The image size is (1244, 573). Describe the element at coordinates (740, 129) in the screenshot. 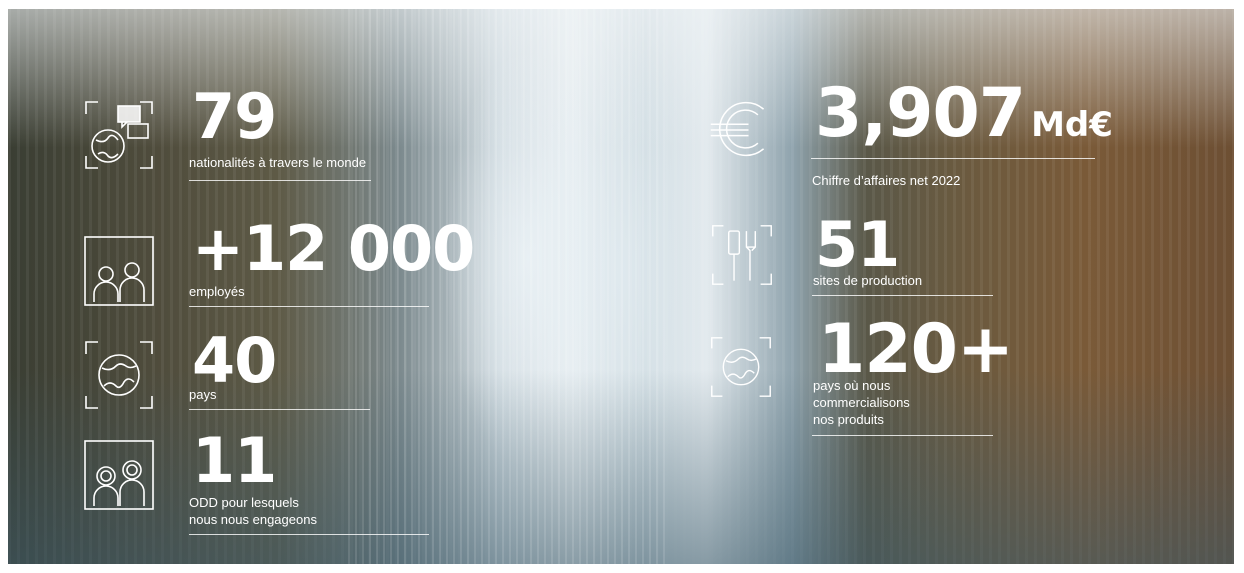

I see `euro-icon` at that location.